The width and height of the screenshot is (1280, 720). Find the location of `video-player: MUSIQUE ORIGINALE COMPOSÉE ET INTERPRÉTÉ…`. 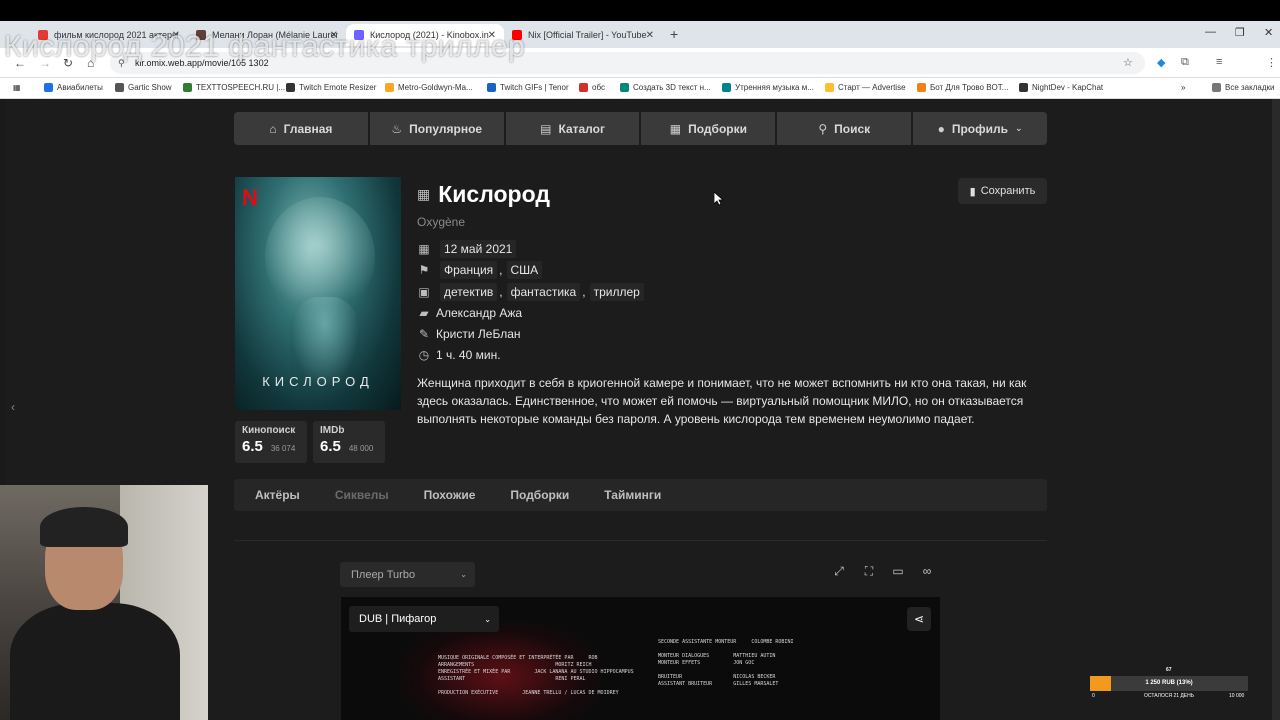

video-player: MUSIQUE ORIGINALE COMPOSÉE ET INTERPRÉTÉ… is located at coordinates (640, 658).